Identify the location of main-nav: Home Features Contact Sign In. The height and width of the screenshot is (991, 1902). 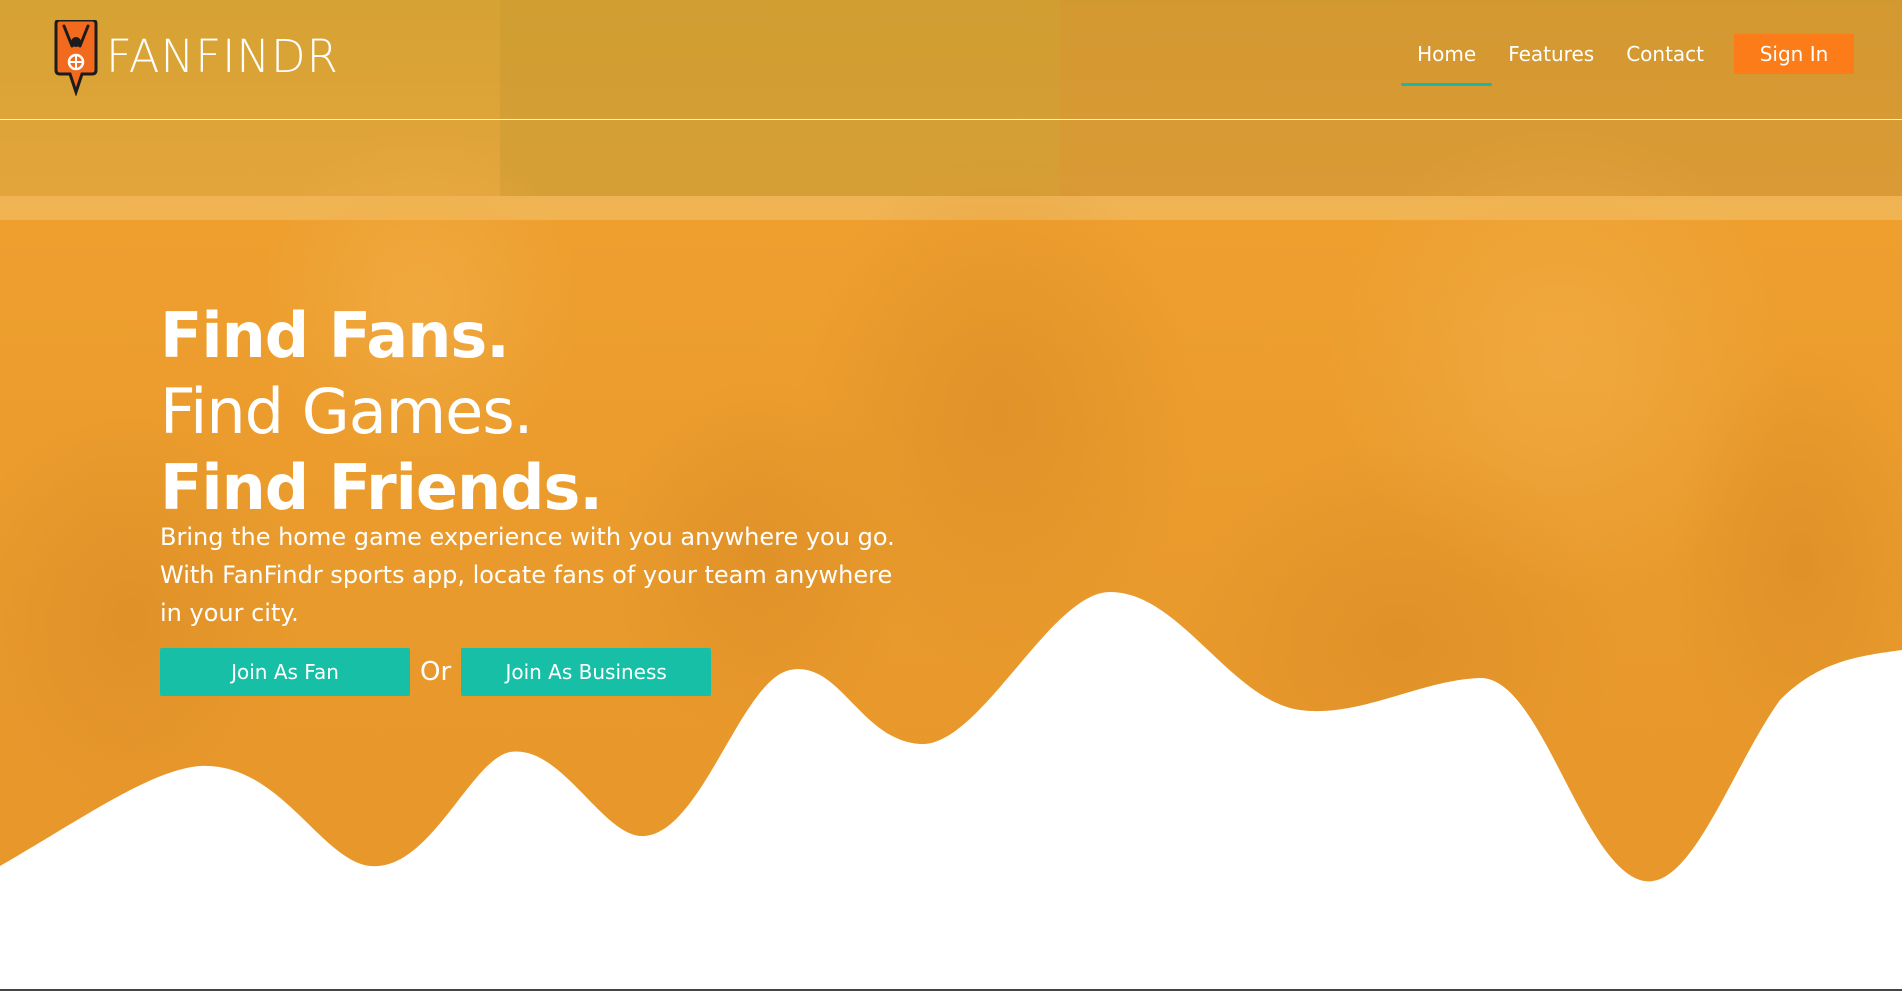
(1627, 60).